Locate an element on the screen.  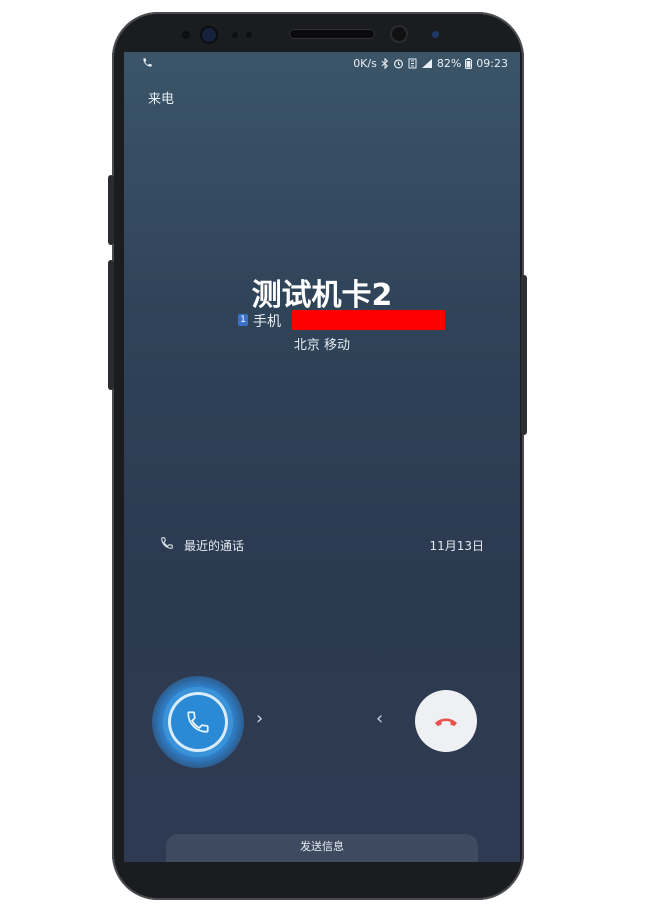
signal-icon is located at coordinates (426, 63).